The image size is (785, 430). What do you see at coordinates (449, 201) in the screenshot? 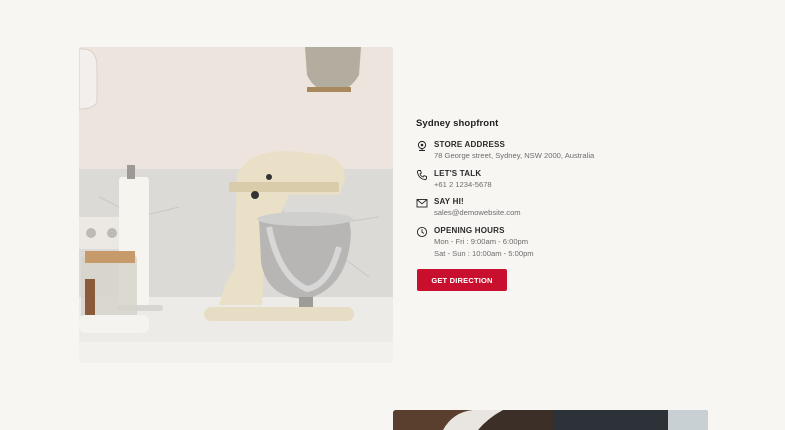
I see `sayhi-label: SAY HI!` at bounding box center [449, 201].